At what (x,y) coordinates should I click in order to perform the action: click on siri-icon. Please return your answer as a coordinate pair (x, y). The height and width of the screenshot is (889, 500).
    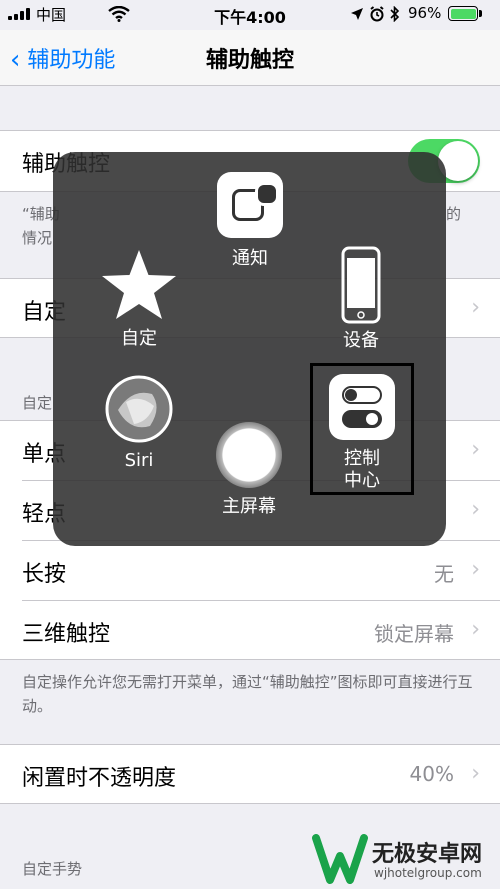
    Looking at the image, I should click on (139, 409).